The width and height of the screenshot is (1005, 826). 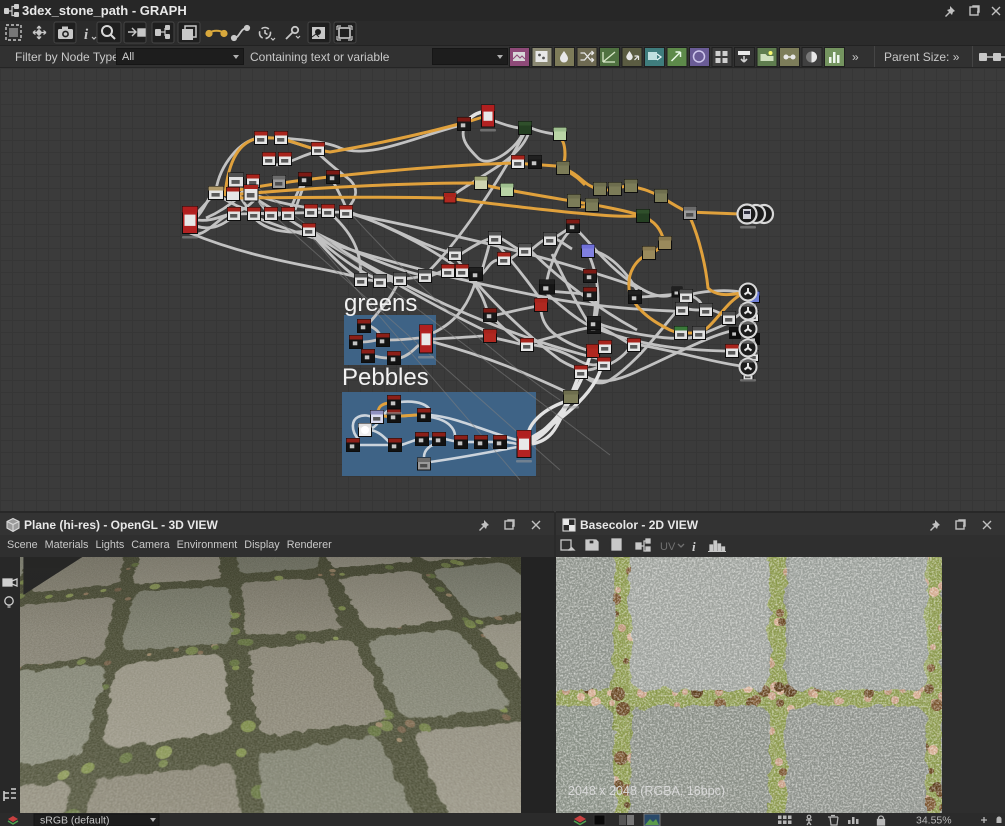 I want to click on svg-text: sRGB (default), so click(x=74, y=820).